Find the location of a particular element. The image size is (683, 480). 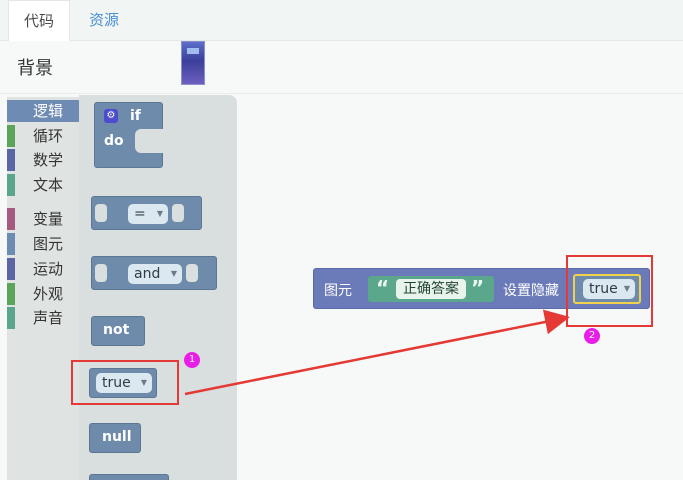

category-label: 变量 is located at coordinates (48, 219).